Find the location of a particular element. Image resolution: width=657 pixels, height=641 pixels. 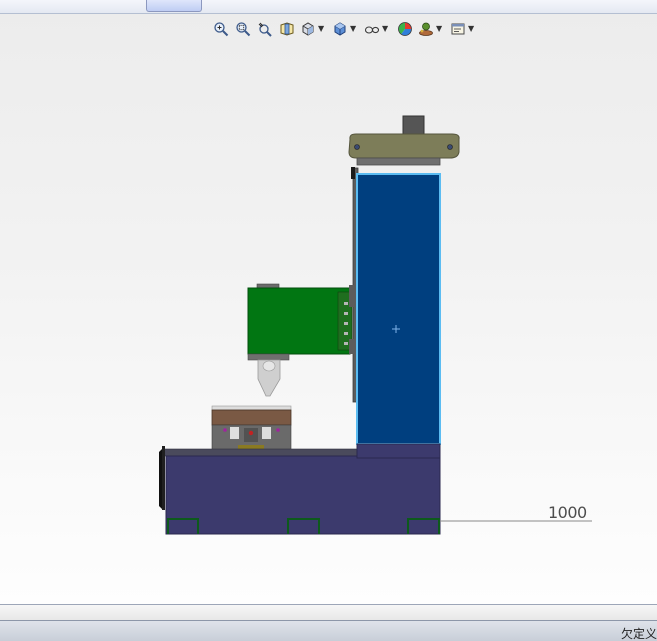

marking-head is located at coordinates (301, 340).